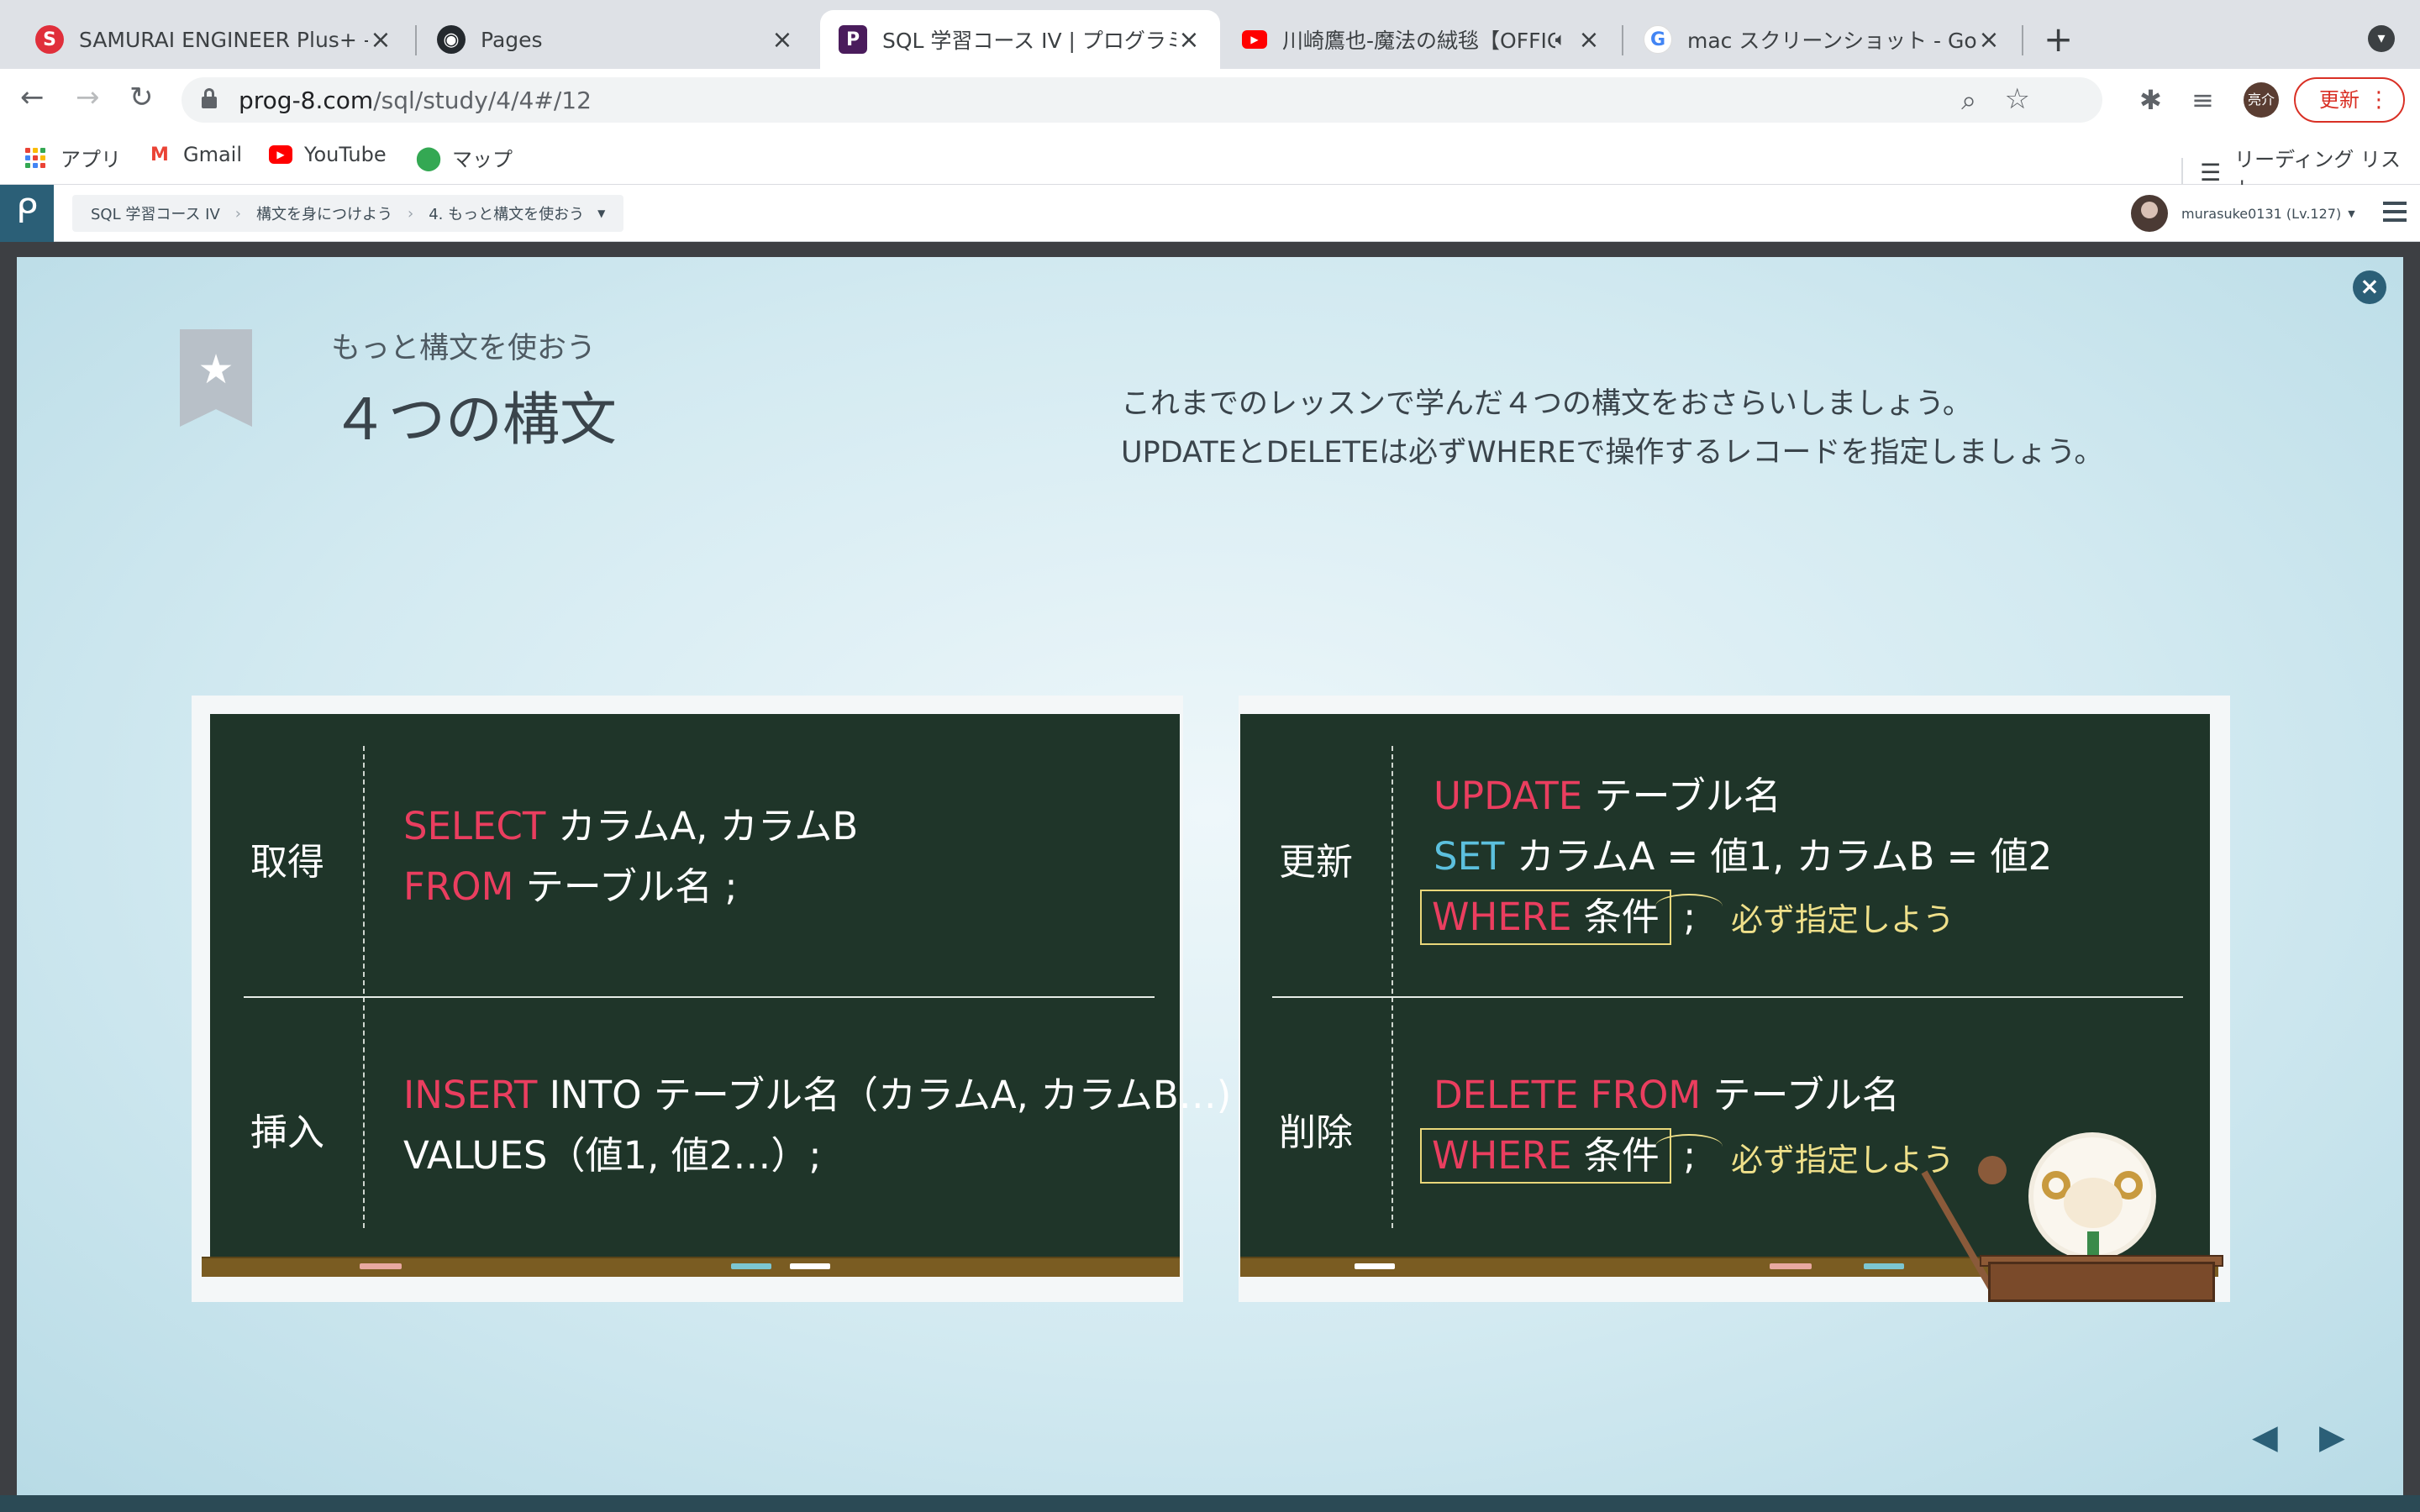 The width and height of the screenshot is (2420, 1512). I want to click on bookmarks-bar: アプリ M Gmail ▶ YouTube ⬤ マップ ☰ リーディング リスト, so click(1210, 166).